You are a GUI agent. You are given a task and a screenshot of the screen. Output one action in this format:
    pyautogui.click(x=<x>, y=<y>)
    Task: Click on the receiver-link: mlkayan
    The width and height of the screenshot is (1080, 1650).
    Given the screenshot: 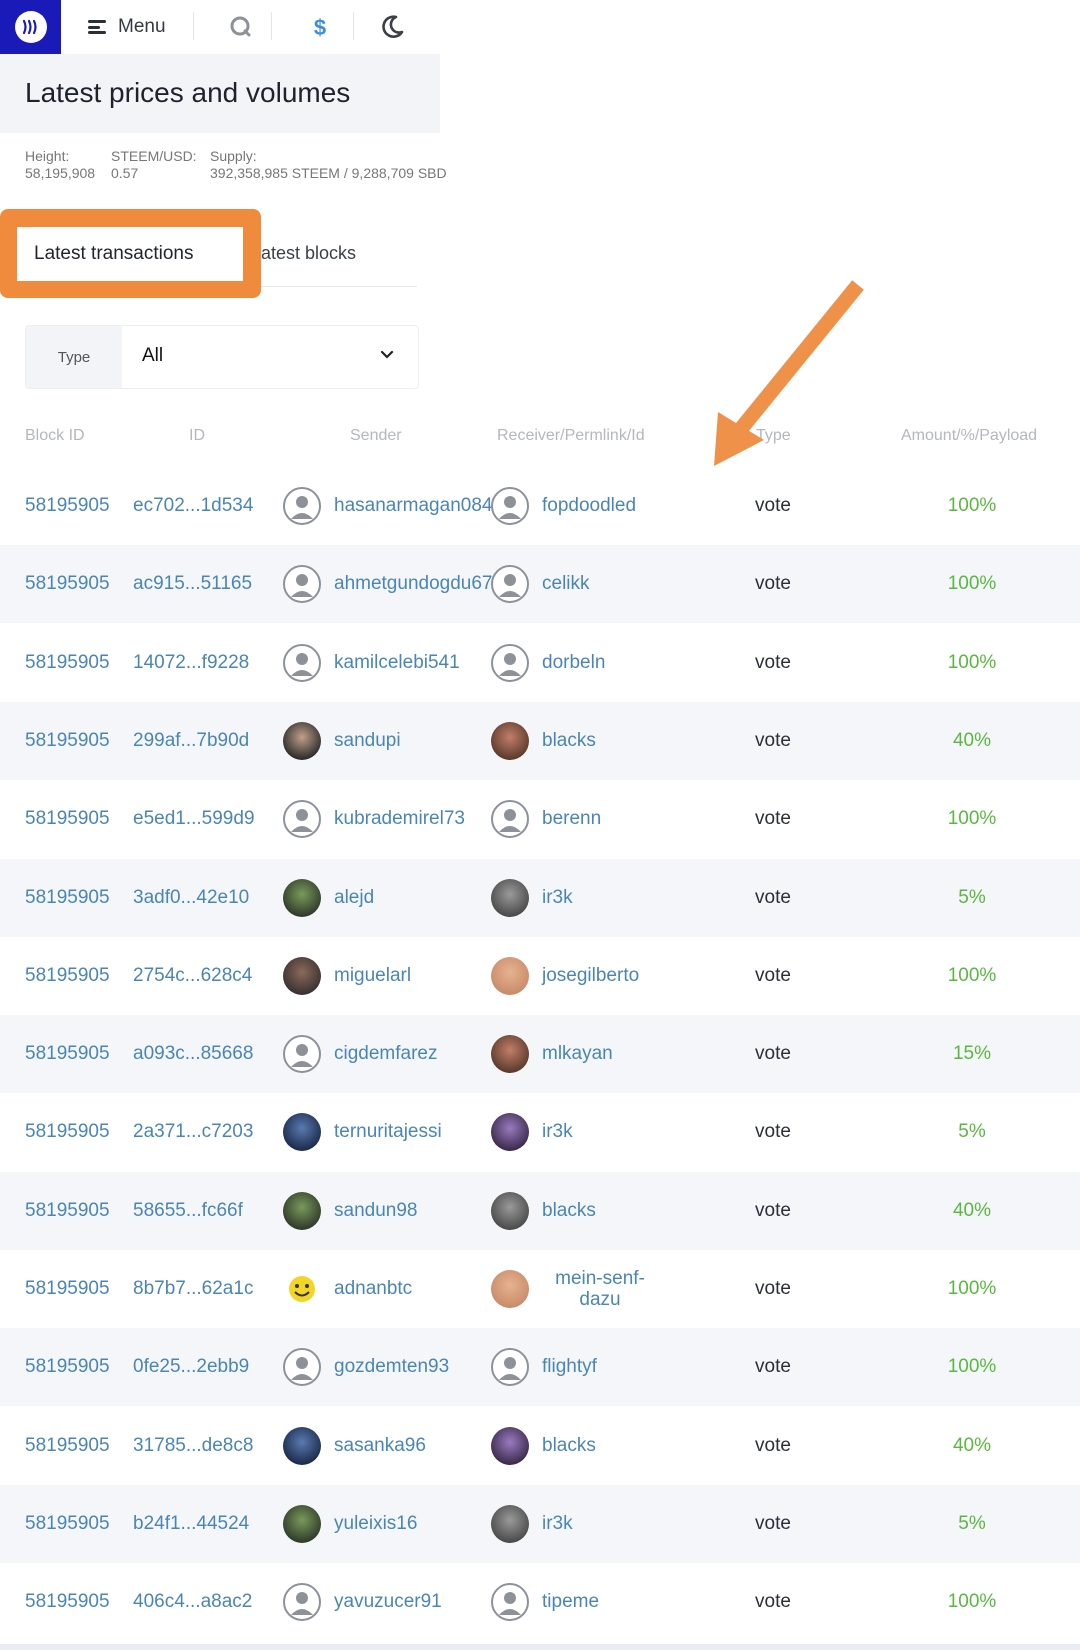 What is the action you would take?
    pyautogui.click(x=577, y=1054)
    